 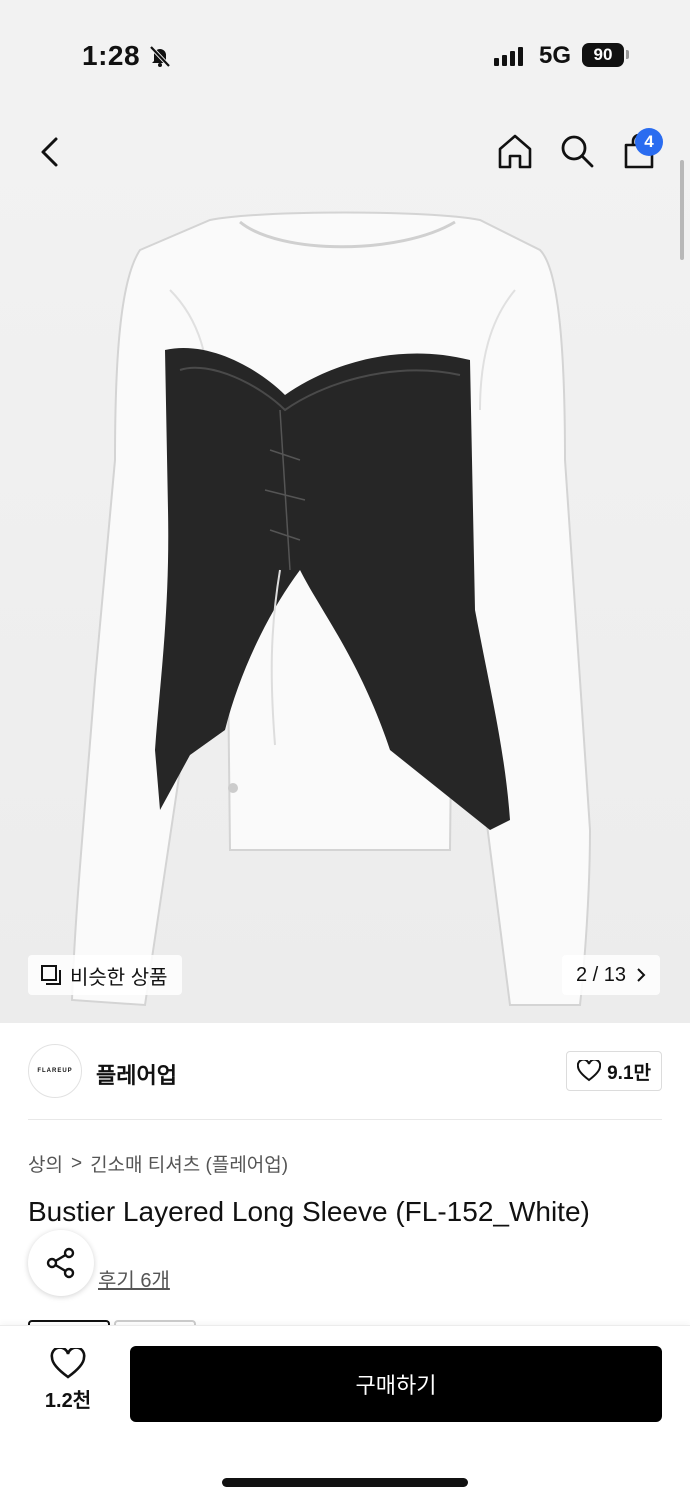 What do you see at coordinates (629, 1073) in the screenshot?
I see `brand-like-count: 9.1만` at bounding box center [629, 1073].